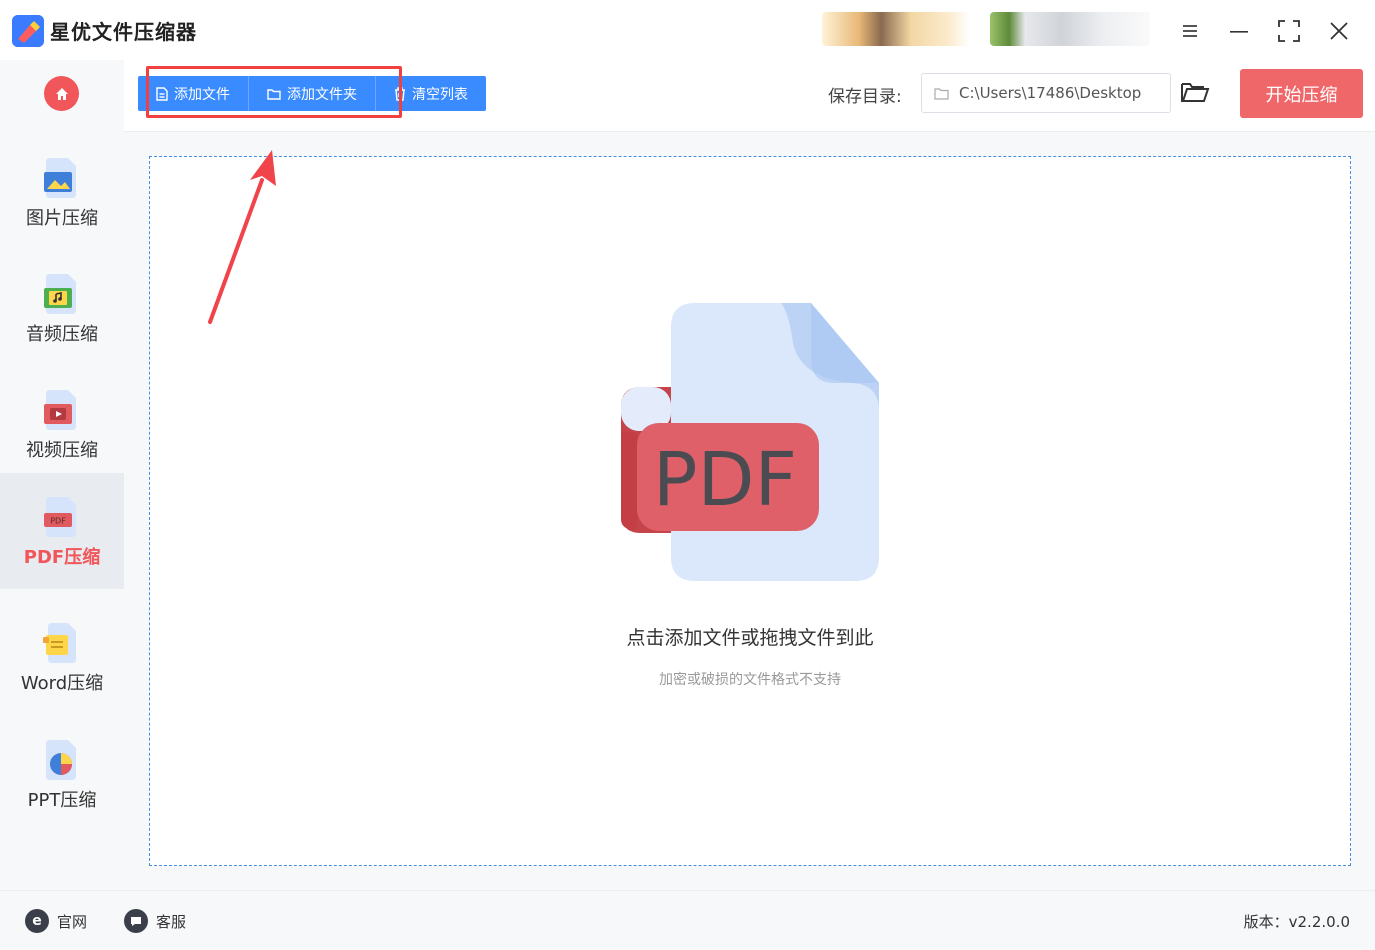 The width and height of the screenshot is (1375, 950). I want to click on ppt-file-icon, so click(61, 760).